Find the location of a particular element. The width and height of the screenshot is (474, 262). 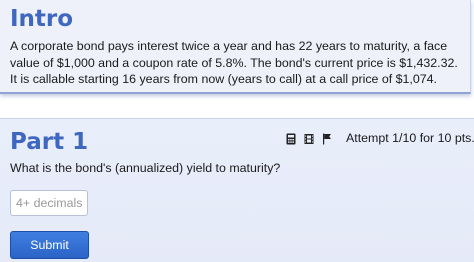

film-icon is located at coordinates (309, 138).